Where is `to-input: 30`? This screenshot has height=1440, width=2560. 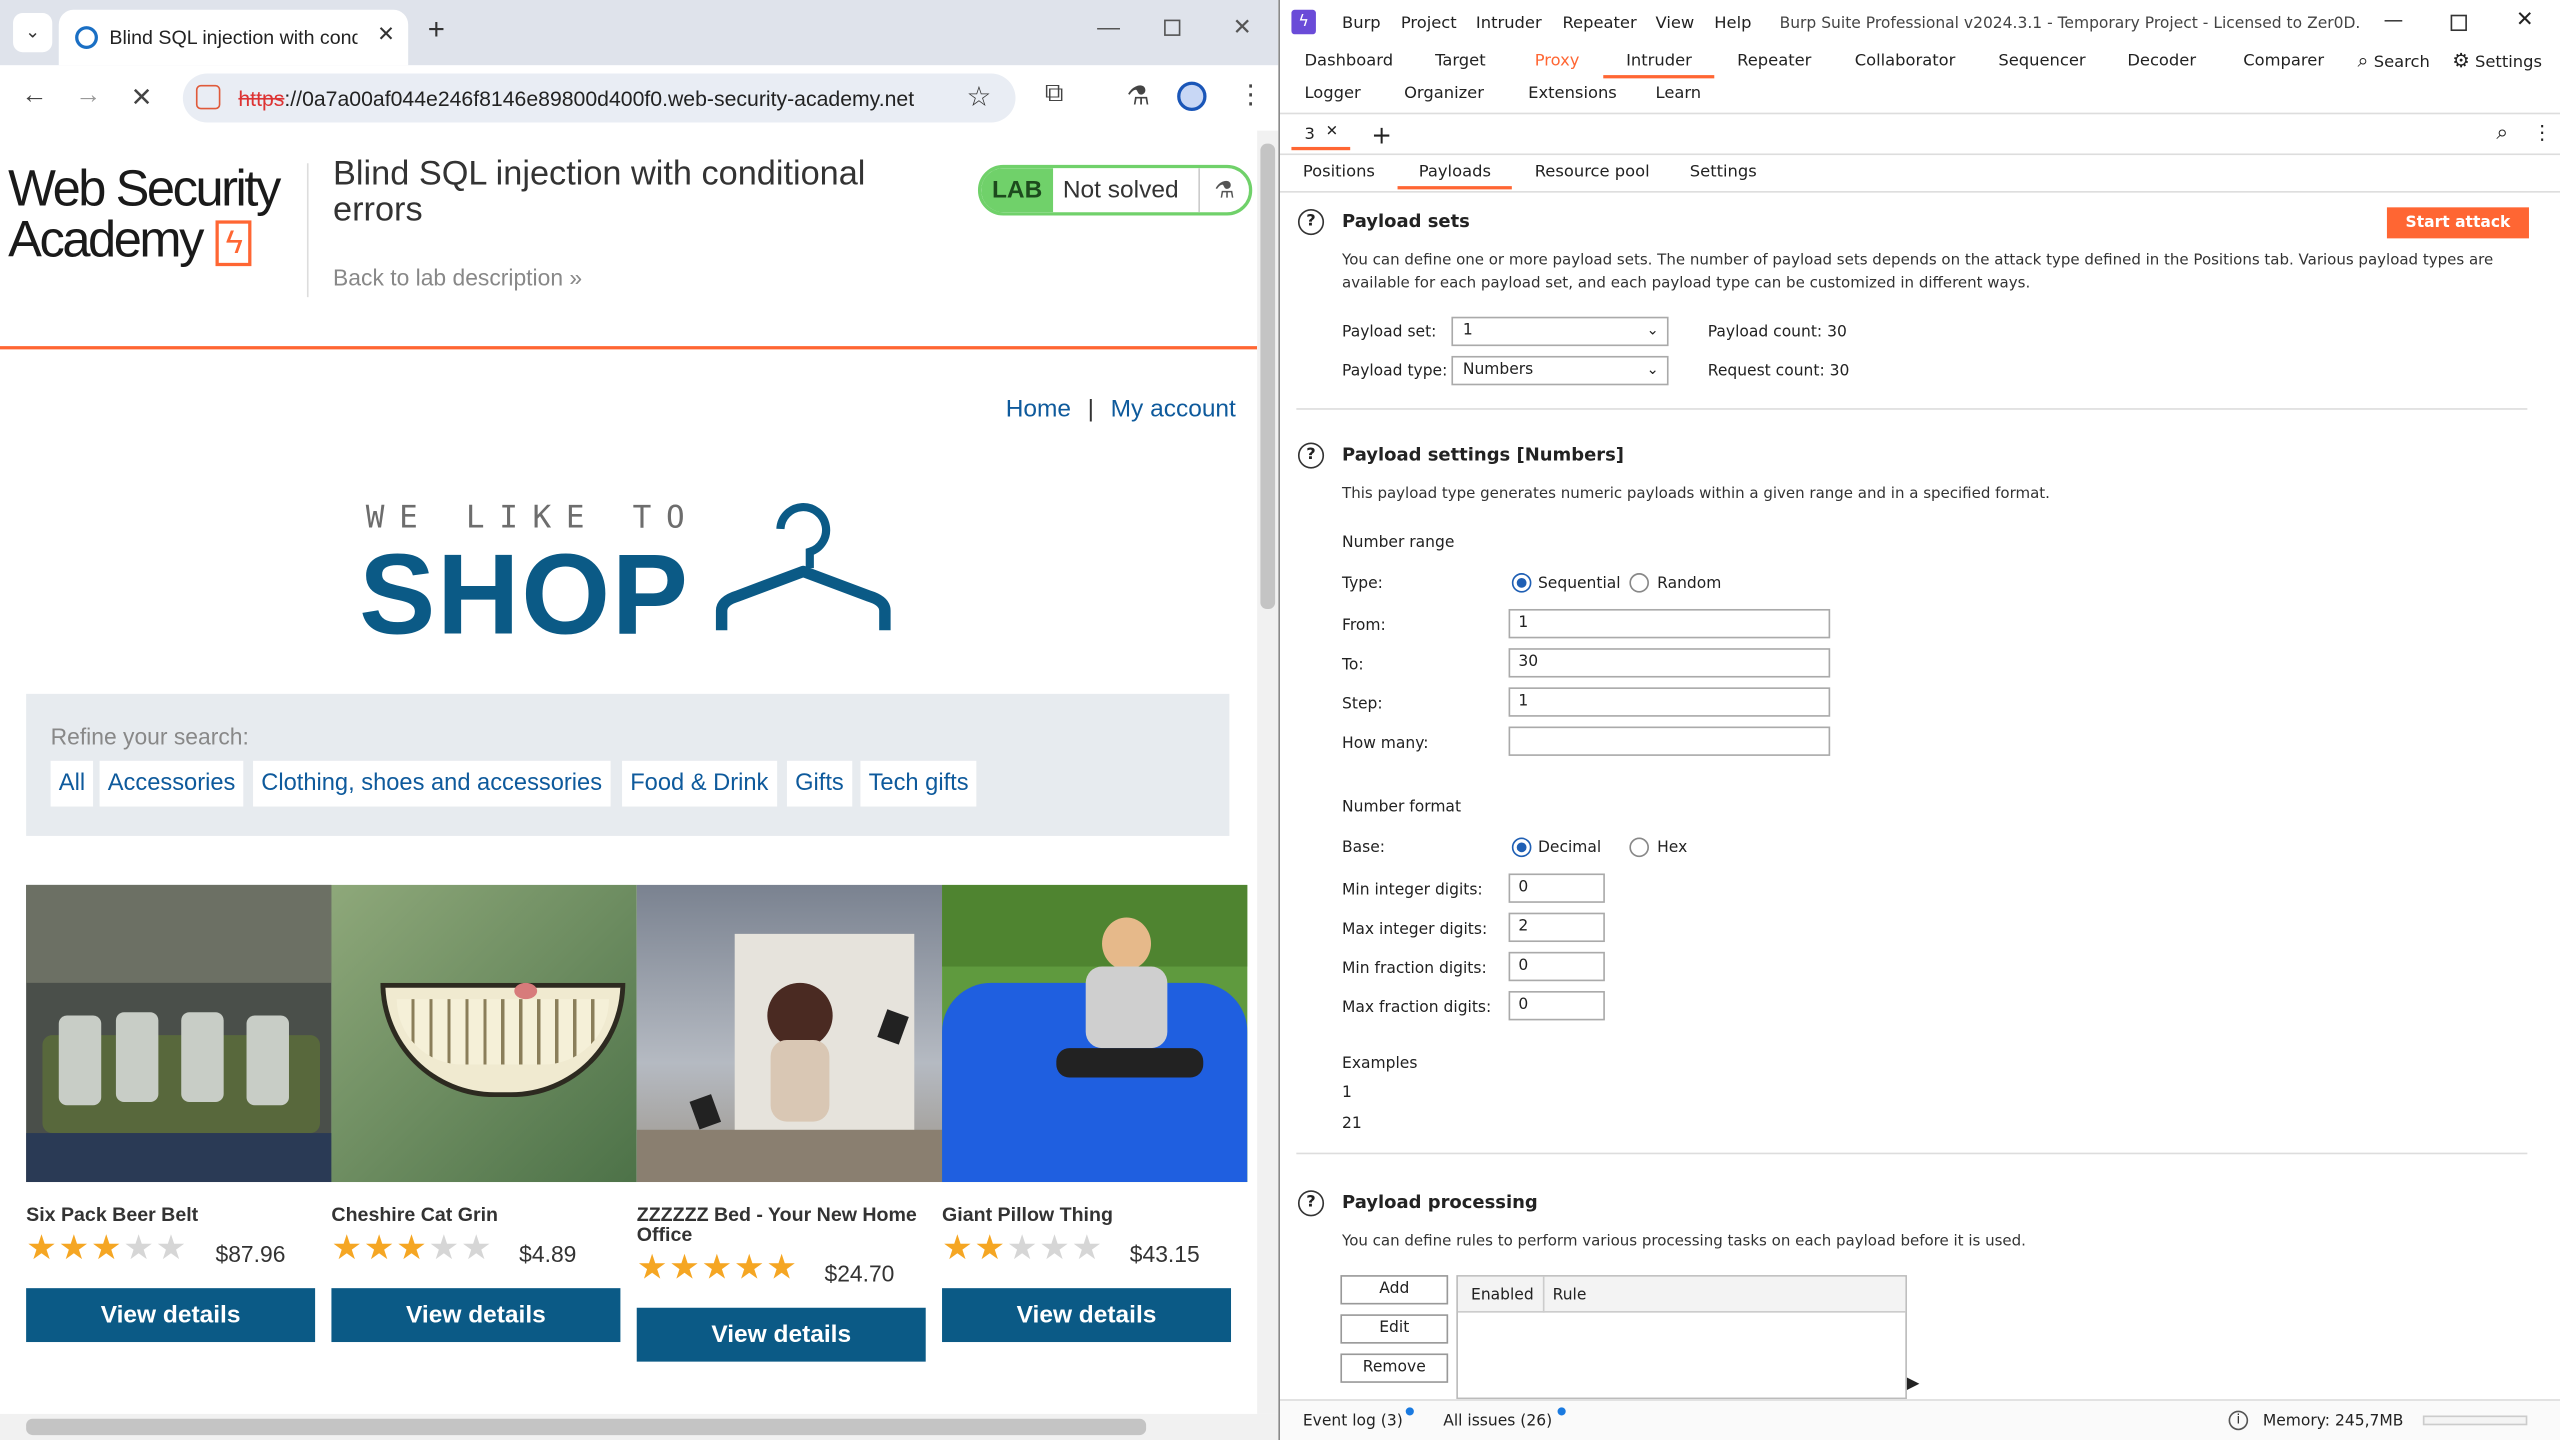
to-input: 30 is located at coordinates (1669, 663).